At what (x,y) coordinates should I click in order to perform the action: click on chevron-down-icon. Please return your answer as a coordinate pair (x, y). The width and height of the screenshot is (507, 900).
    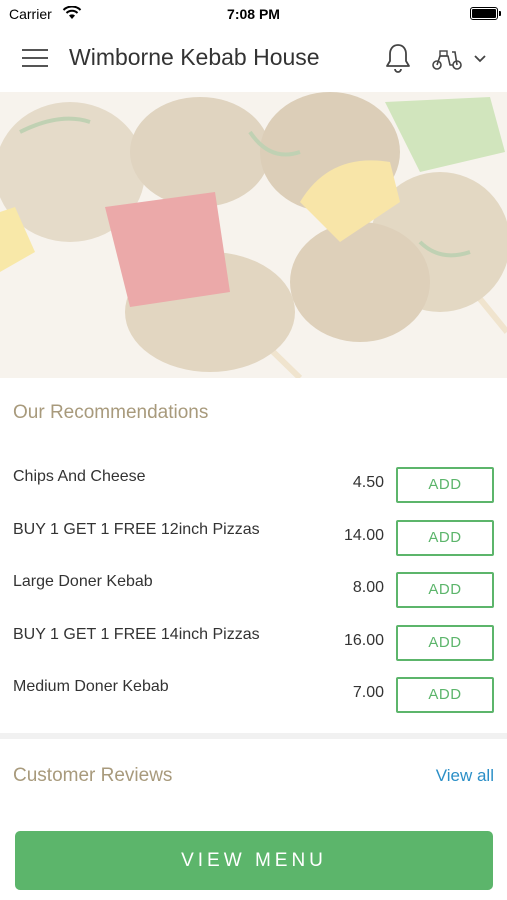
    Looking at the image, I should click on (480, 59).